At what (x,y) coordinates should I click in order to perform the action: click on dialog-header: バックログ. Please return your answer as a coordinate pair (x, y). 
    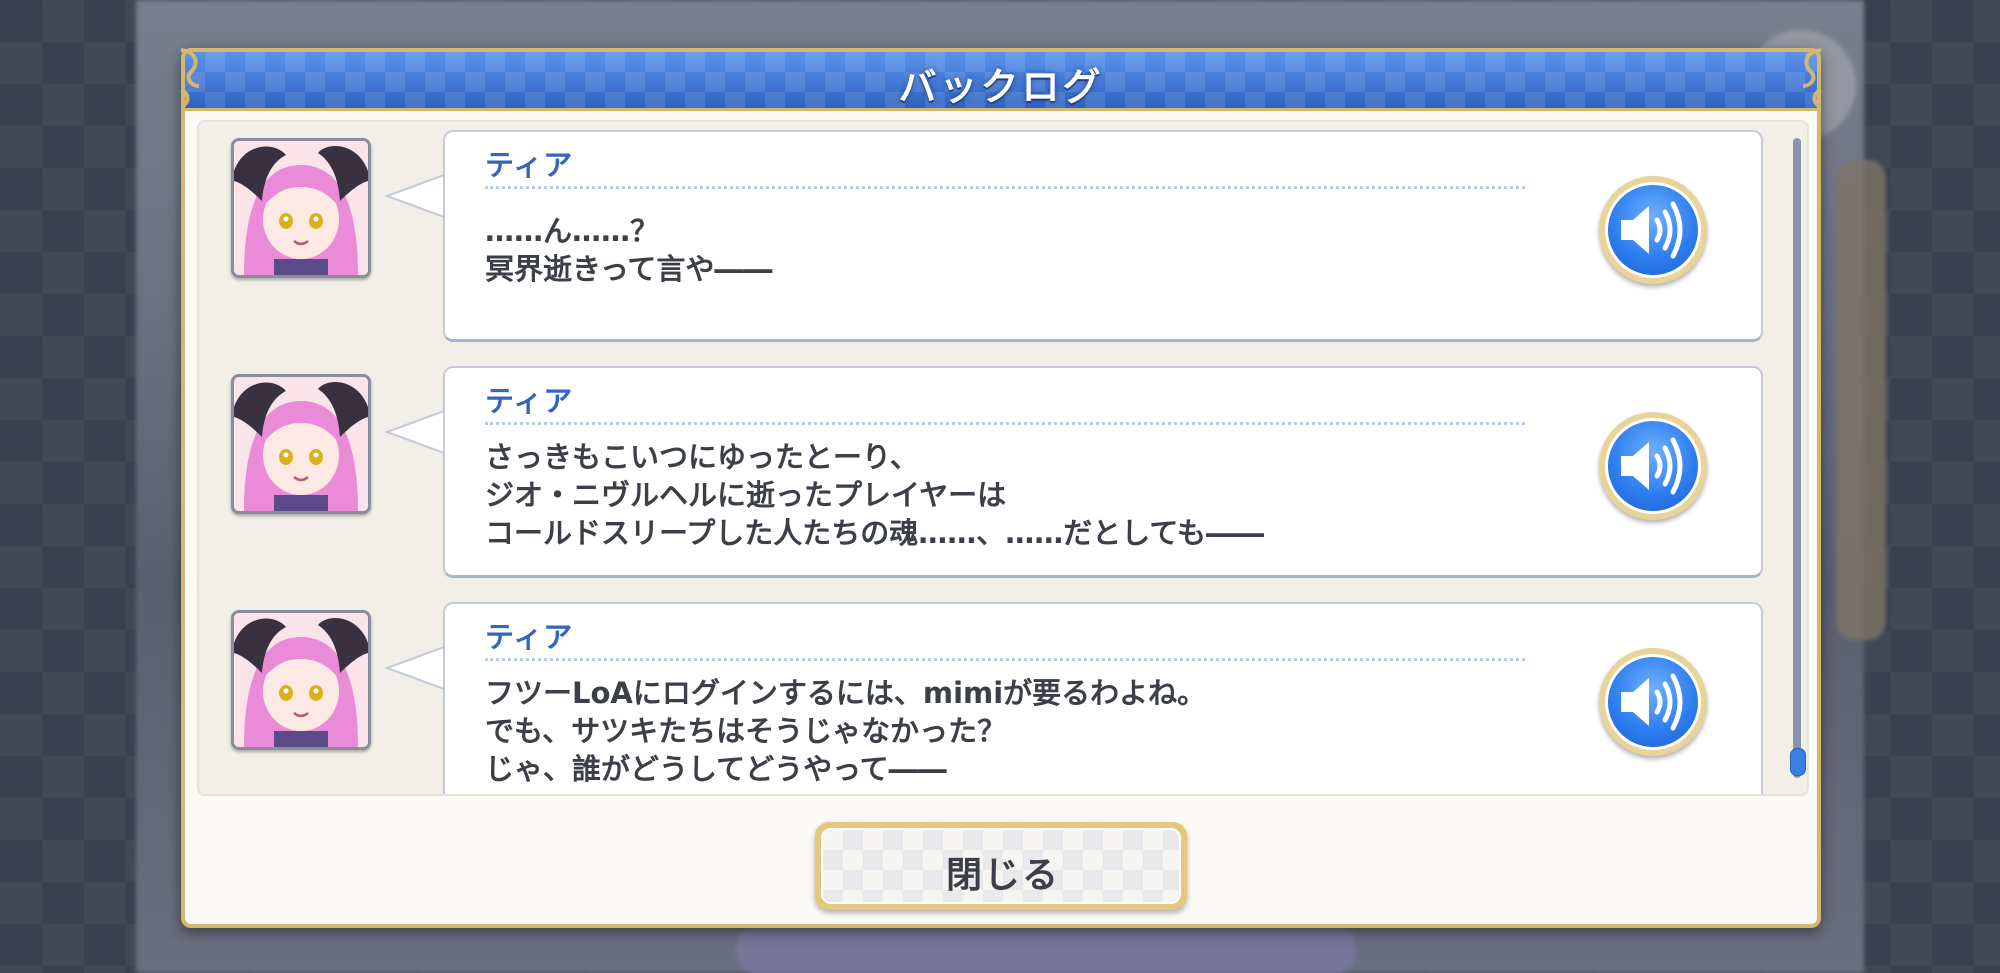
    Looking at the image, I should click on (1001, 79).